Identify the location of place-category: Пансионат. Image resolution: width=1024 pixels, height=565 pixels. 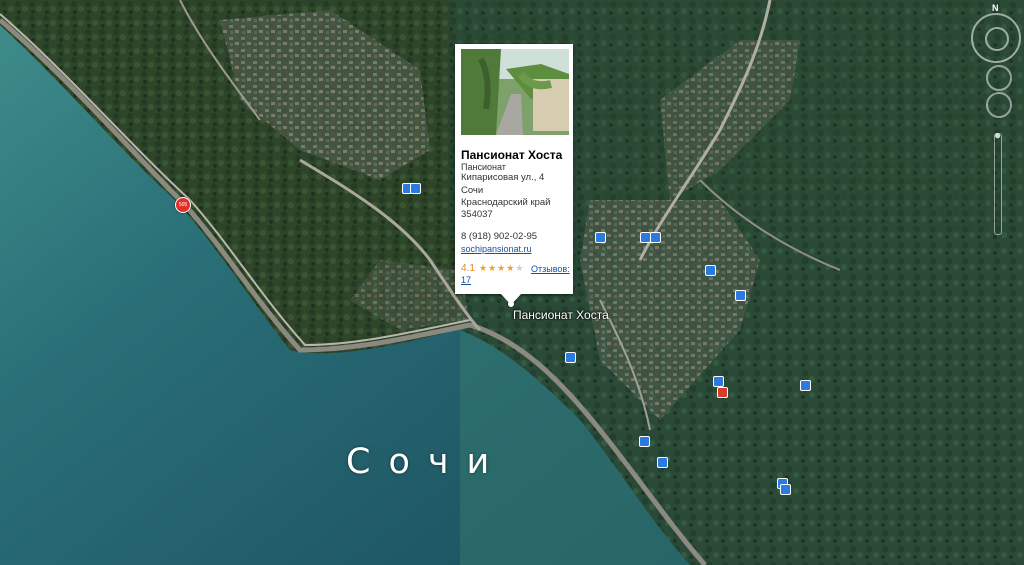
(483, 167).